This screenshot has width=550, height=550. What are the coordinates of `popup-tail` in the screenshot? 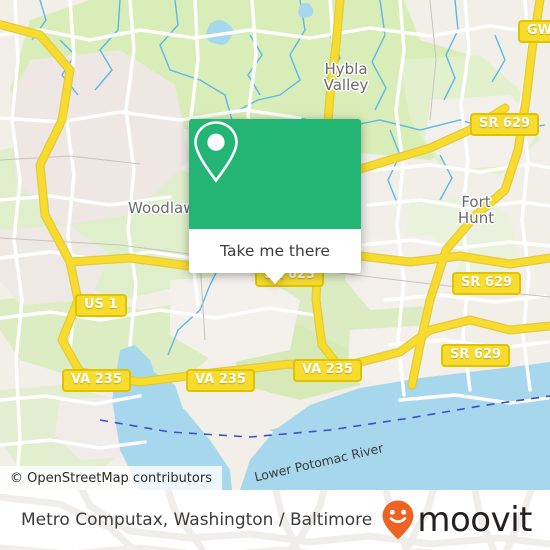 It's located at (275, 278).